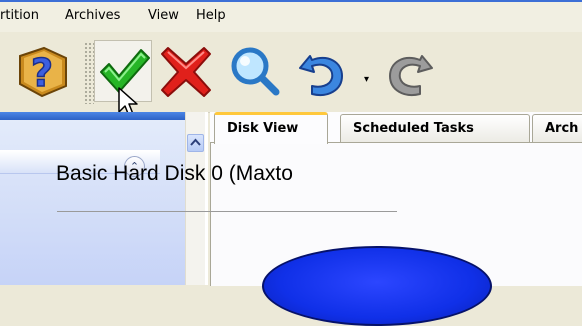  I want to click on disk-title: Basic Hard Disk 0 (Maxto, so click(174, 173).